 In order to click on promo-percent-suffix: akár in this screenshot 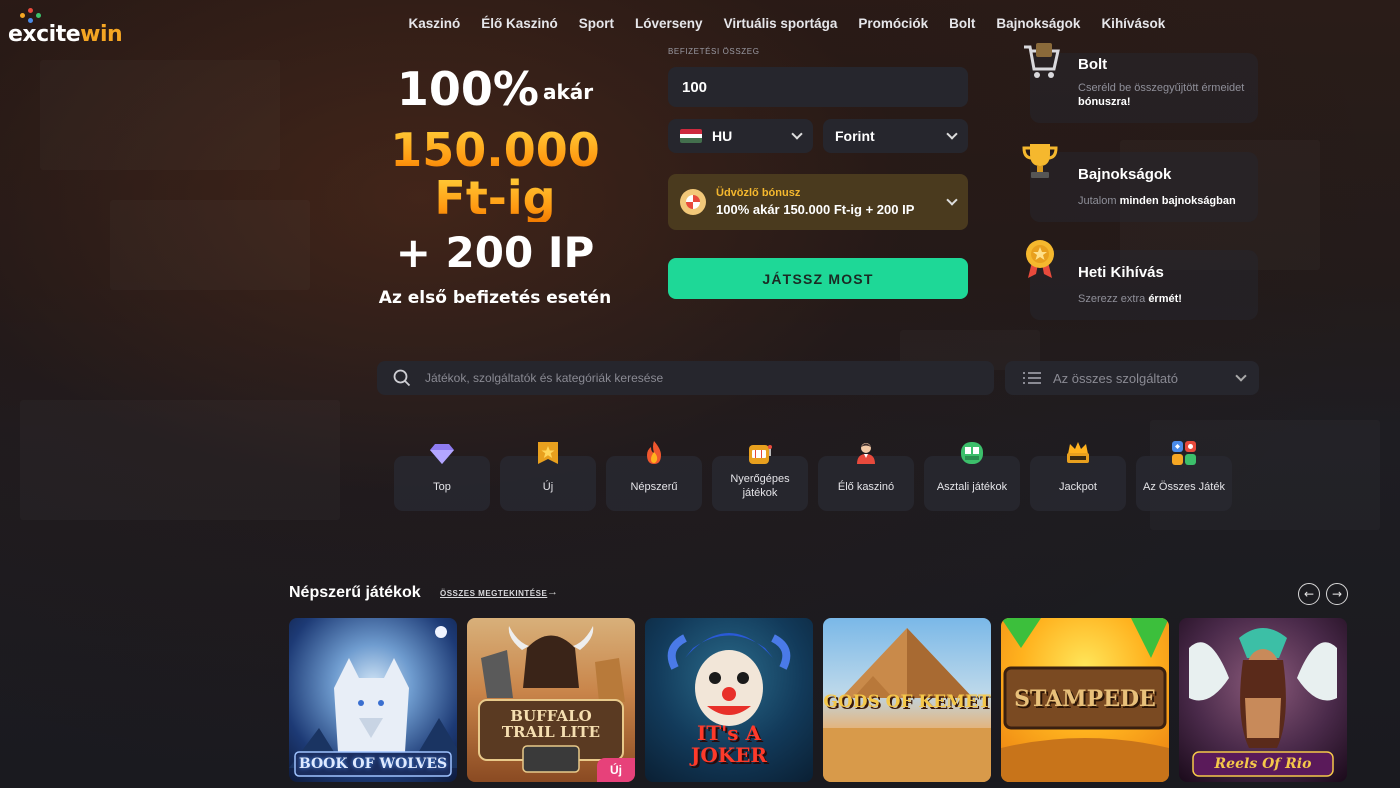, I will do `click(568, 92)`.